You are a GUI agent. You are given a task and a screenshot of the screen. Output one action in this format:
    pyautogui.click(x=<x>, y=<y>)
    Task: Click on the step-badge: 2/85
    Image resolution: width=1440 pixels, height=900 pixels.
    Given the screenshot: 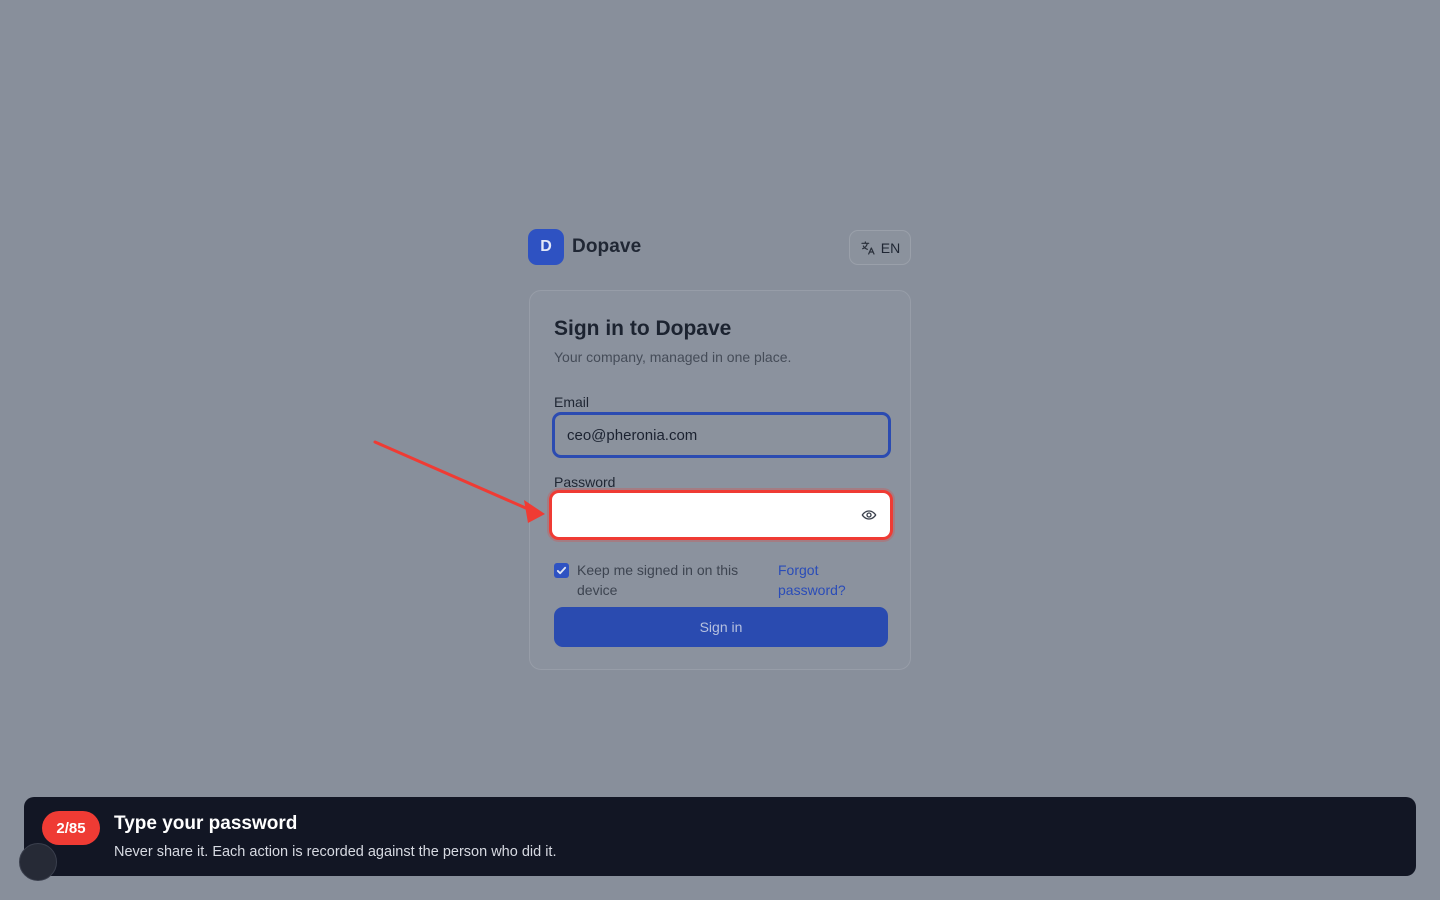 What is the action you would take?
    pyautogui.click(x=71, y=828)
    